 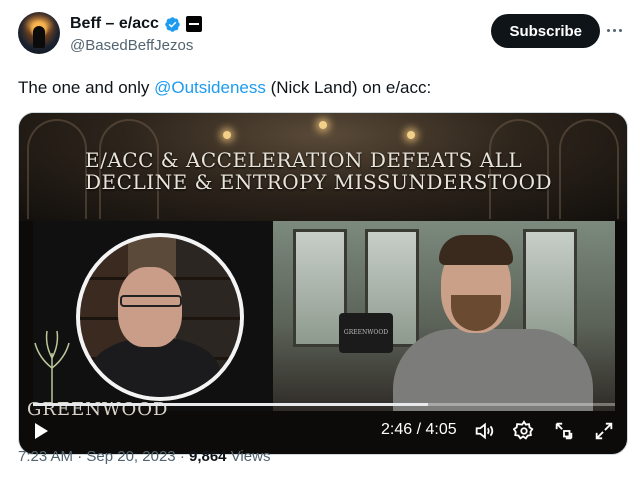 What do you see at coordinates (545, 31) in the screenshot?
I see `subscribe-button: Subscribe` at bounding box center [545, 31].